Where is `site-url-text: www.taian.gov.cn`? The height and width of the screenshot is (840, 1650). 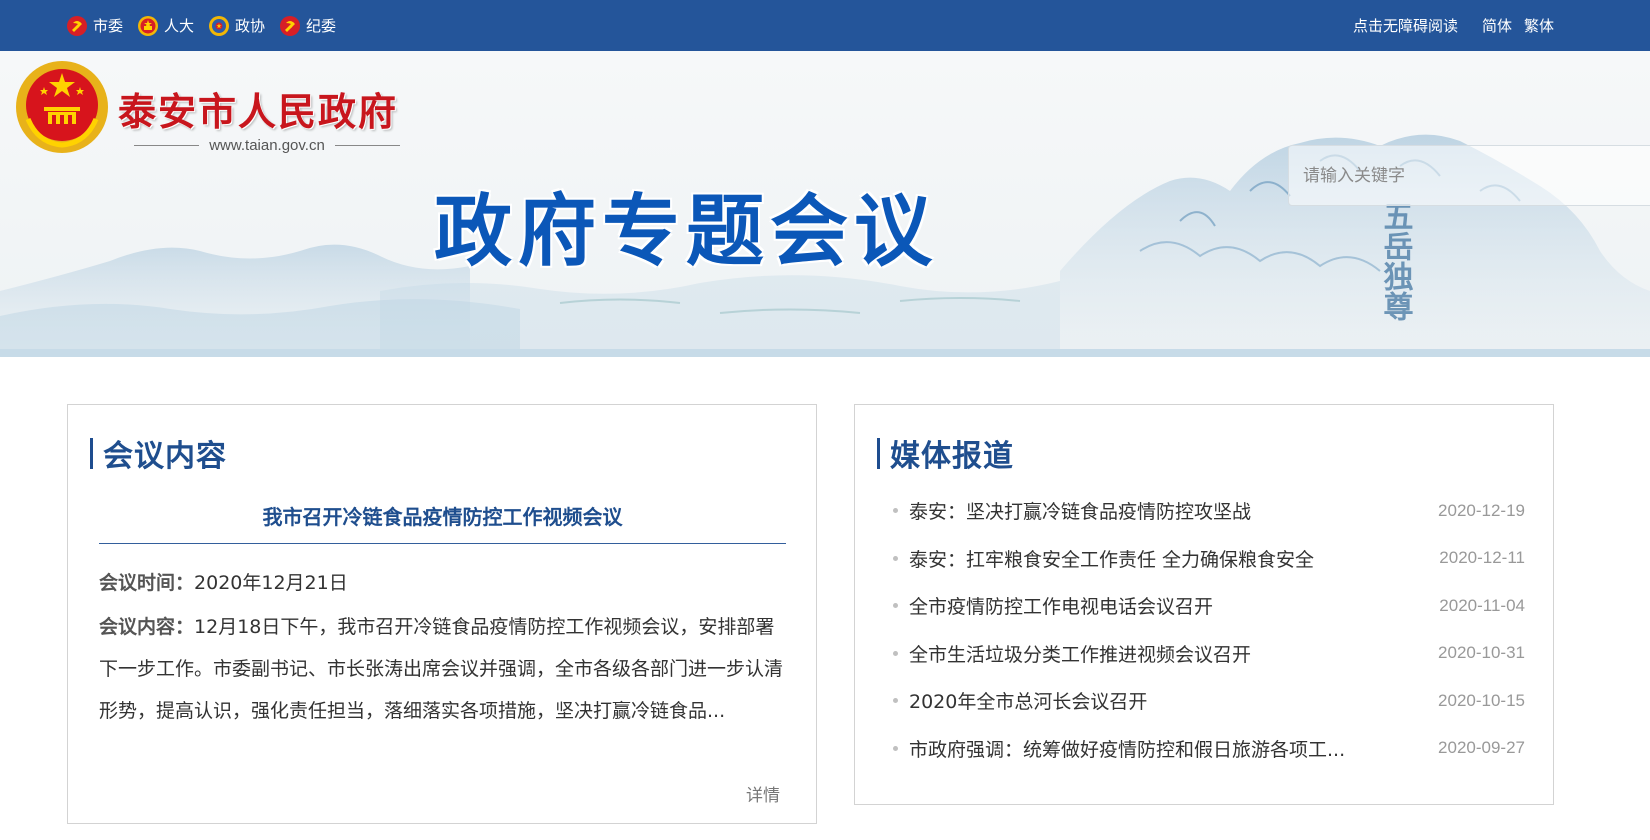 site-url-text: www.taian.gov.cn is located at coordinates (267, 145).